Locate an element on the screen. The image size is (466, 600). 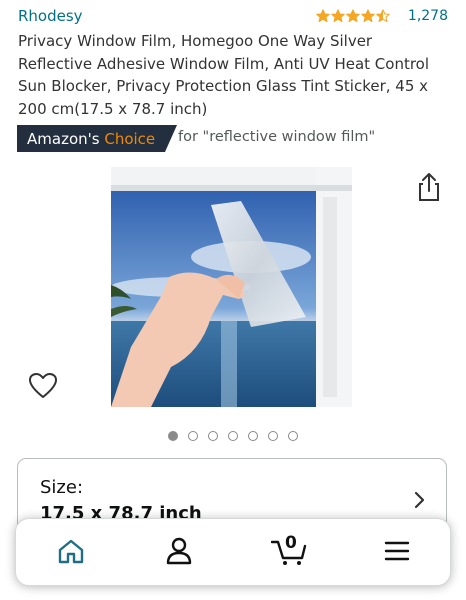
cart-icon: 0 is located at coordinates (289, 549).